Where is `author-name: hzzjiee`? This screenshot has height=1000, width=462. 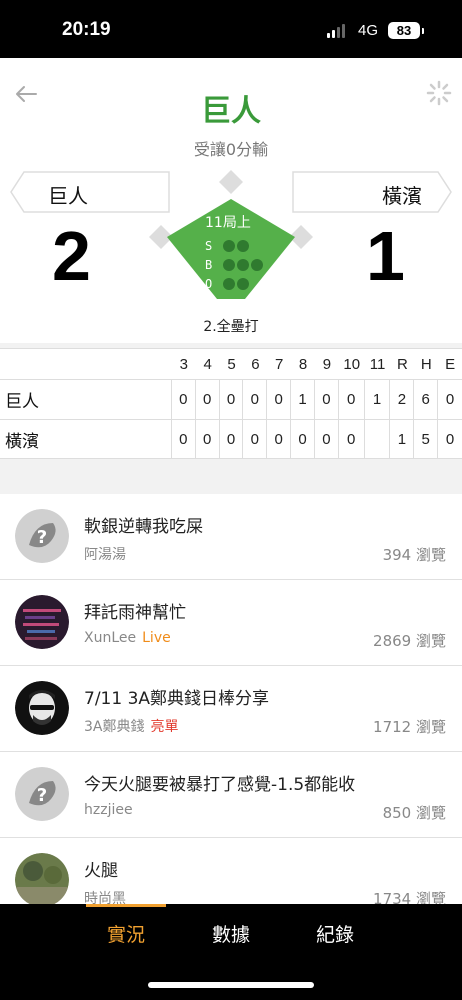 author-name: hzzjiee is located at coordinates (108, 810).